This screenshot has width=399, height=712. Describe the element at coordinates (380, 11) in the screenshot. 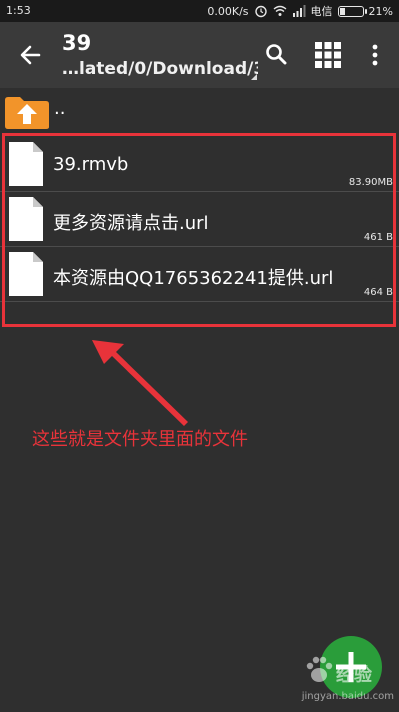

I see `battery-percent: 21%` at that location.